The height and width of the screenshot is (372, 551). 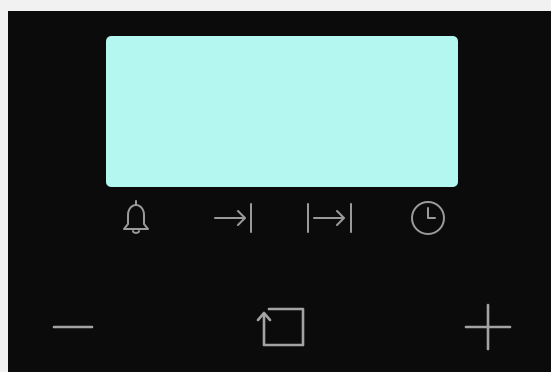 I want to click on bar-arrow-bar-icon, so click(x=330, y=218).